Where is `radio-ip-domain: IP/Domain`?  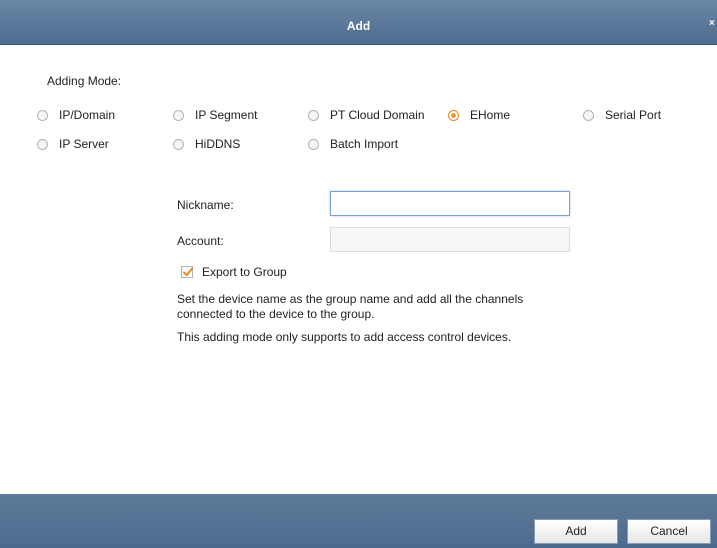
radio-ip-domain: IP/Domain is located at coordinates (76, 115).